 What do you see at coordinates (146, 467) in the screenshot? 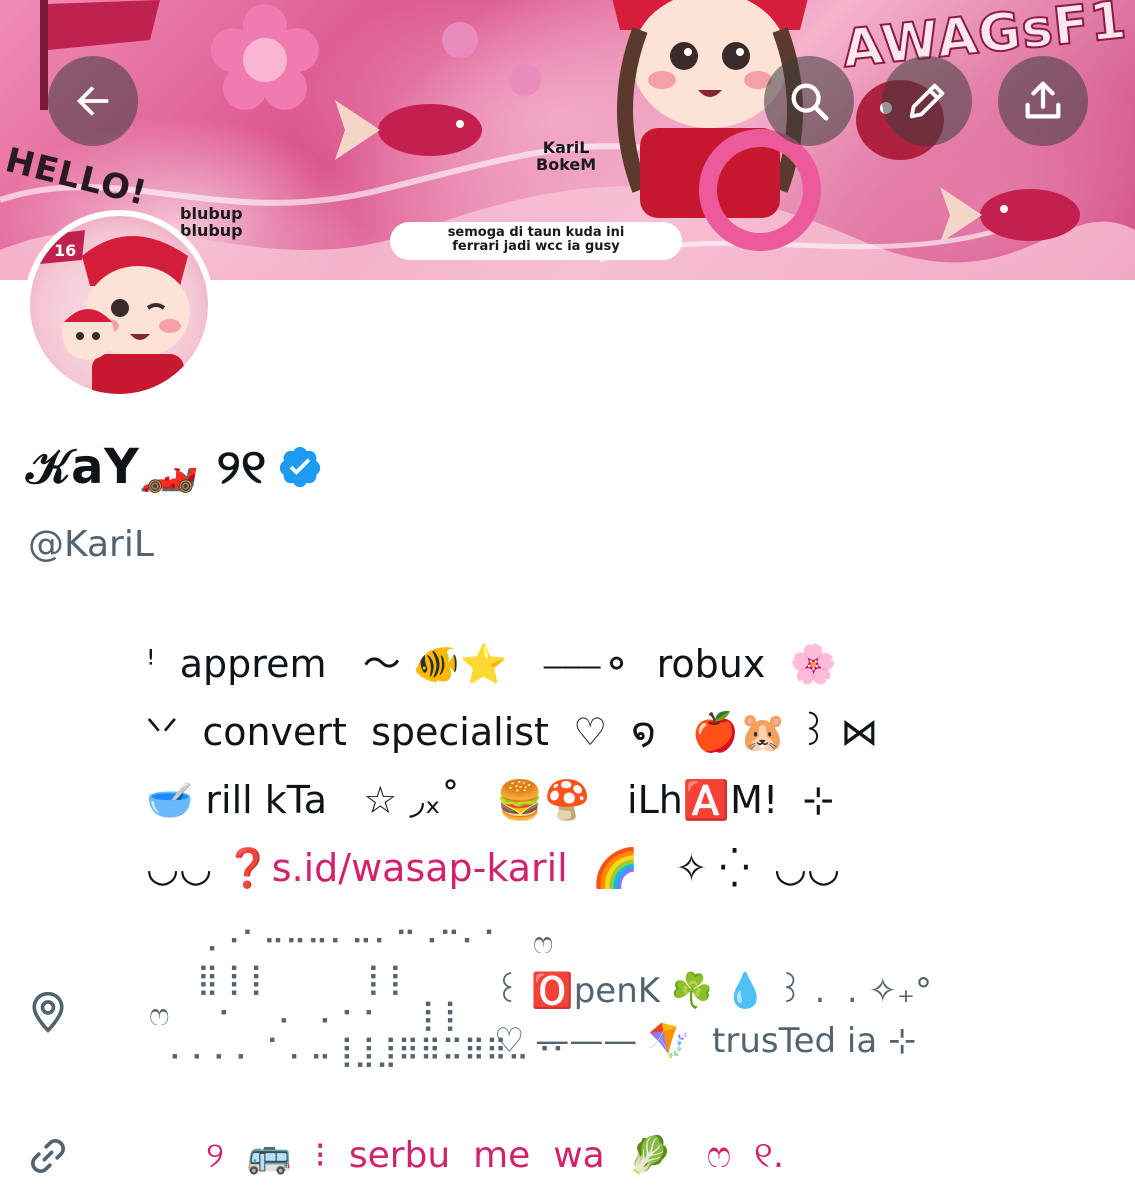
I see `display-name: 𝒦aY🏎️ ୨୧` at bounding box center [146, 467].